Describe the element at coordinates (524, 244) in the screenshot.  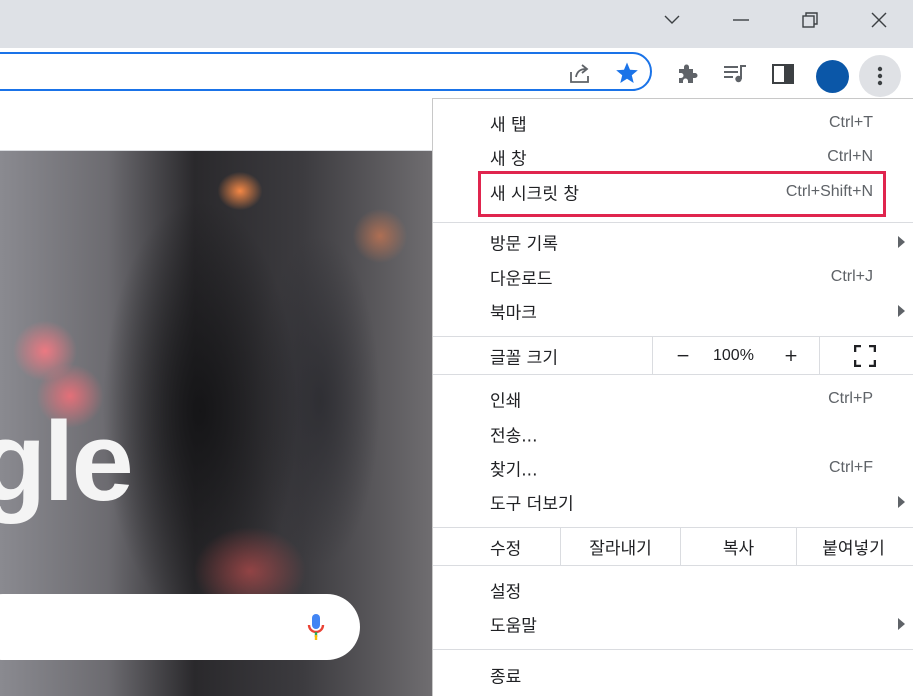
I see `menu-item-label: 방문 기록` at that location.